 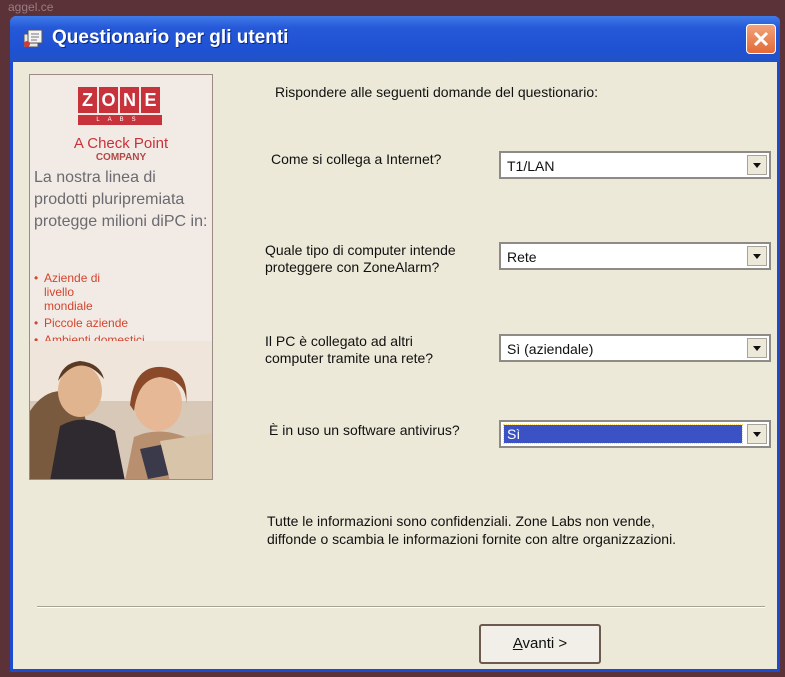 What do you see at coordinates (123, 323) in the screenshot?
I see `banner-bullet: Piccole aziende` at bounding box center [123, 323].